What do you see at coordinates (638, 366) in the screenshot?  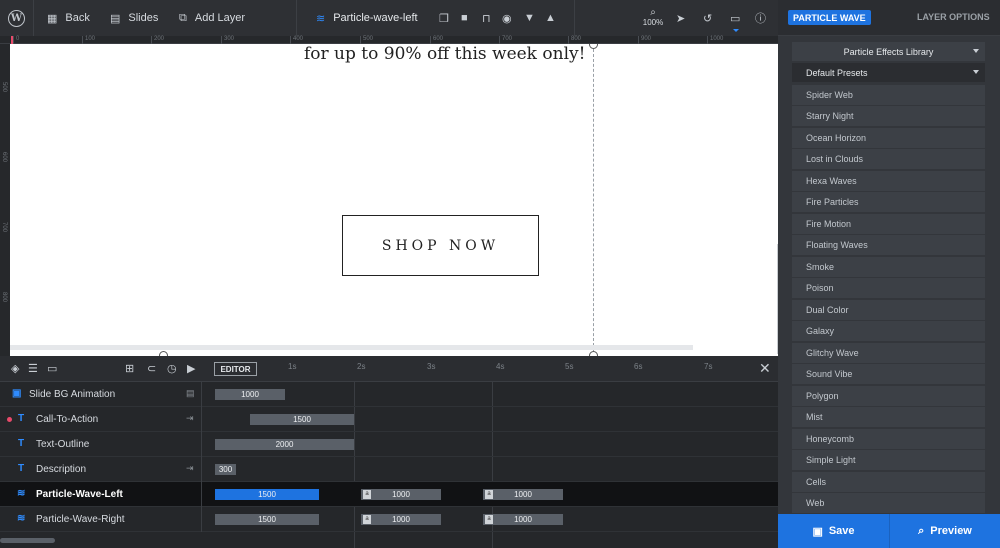 I see `time-marker: 6s` at bounding box center [638, 366].